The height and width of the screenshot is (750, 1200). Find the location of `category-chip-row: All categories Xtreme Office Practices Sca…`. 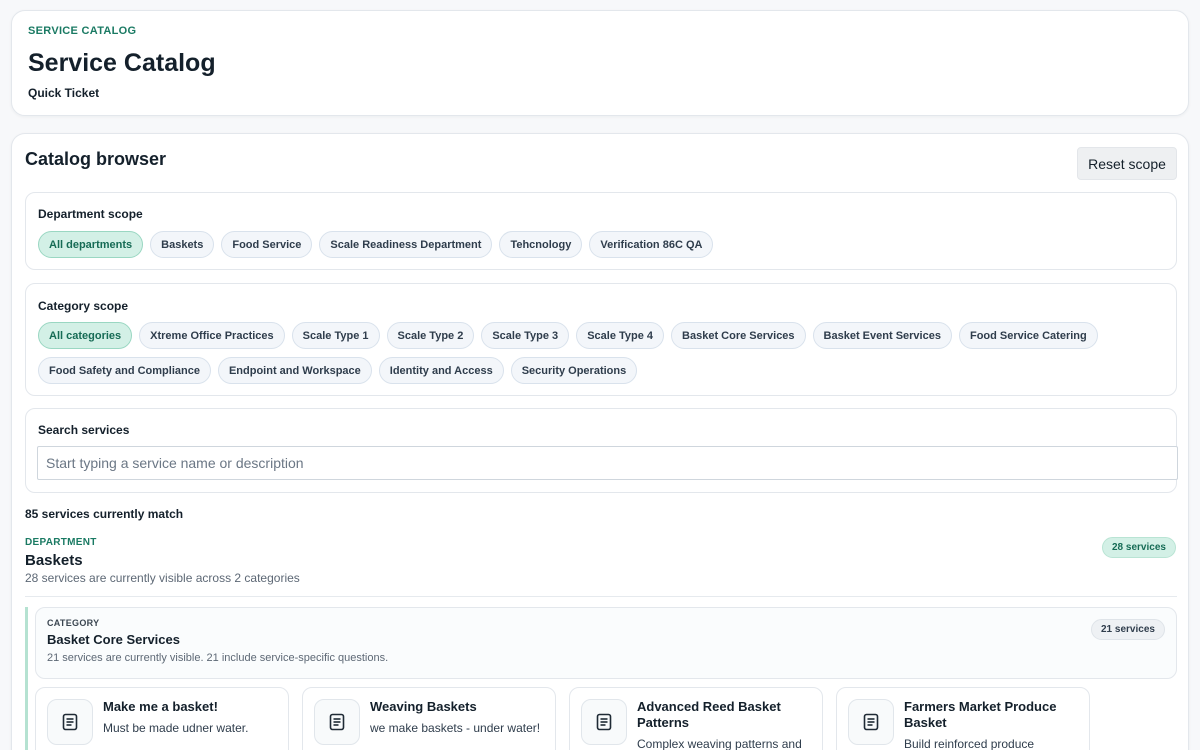

category-chip-row: All categories Xtreme Office Practices Sca… is located at coordinates (603, 353).